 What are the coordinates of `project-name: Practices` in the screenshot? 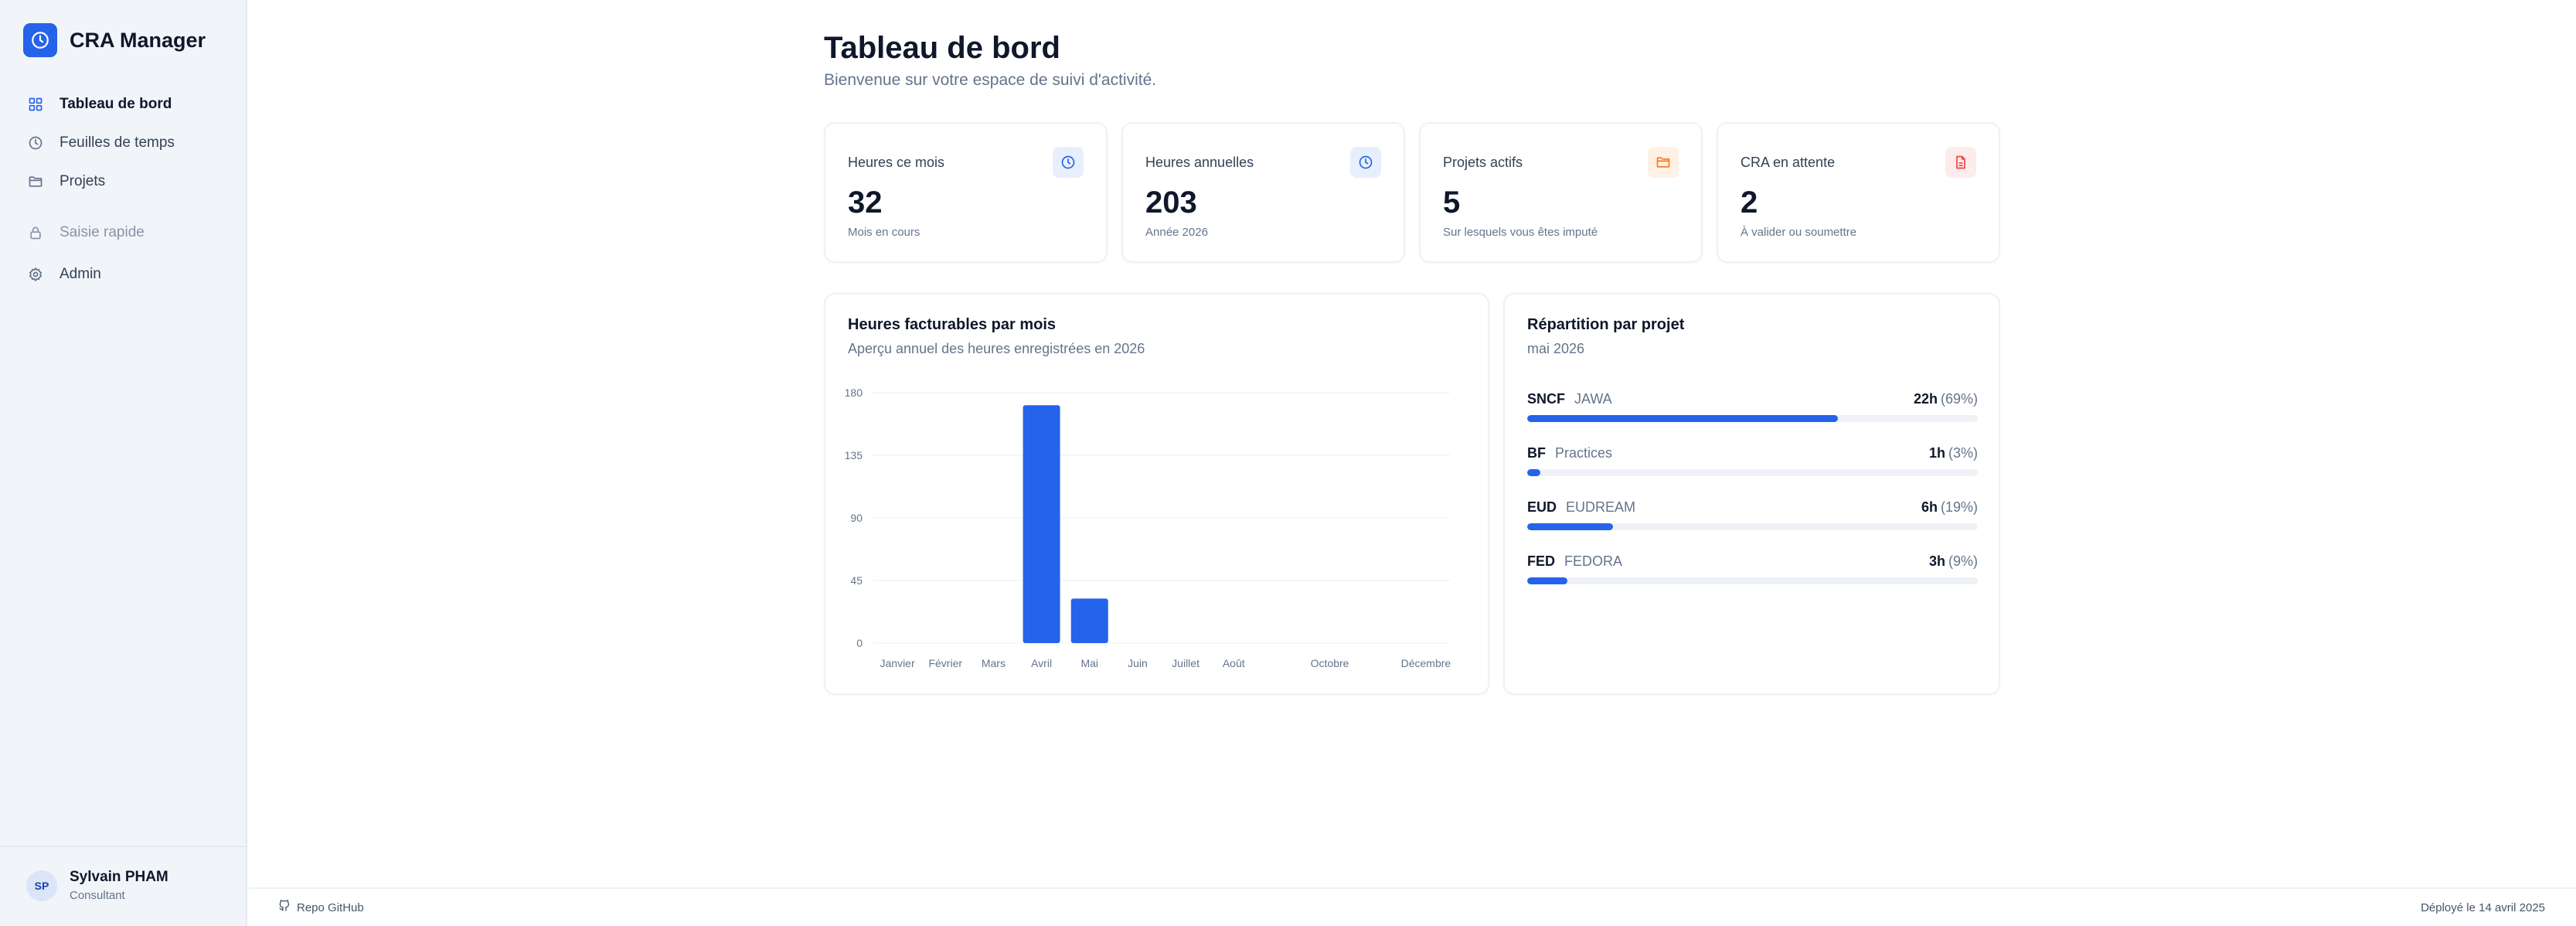 It's located at (1584, 452).